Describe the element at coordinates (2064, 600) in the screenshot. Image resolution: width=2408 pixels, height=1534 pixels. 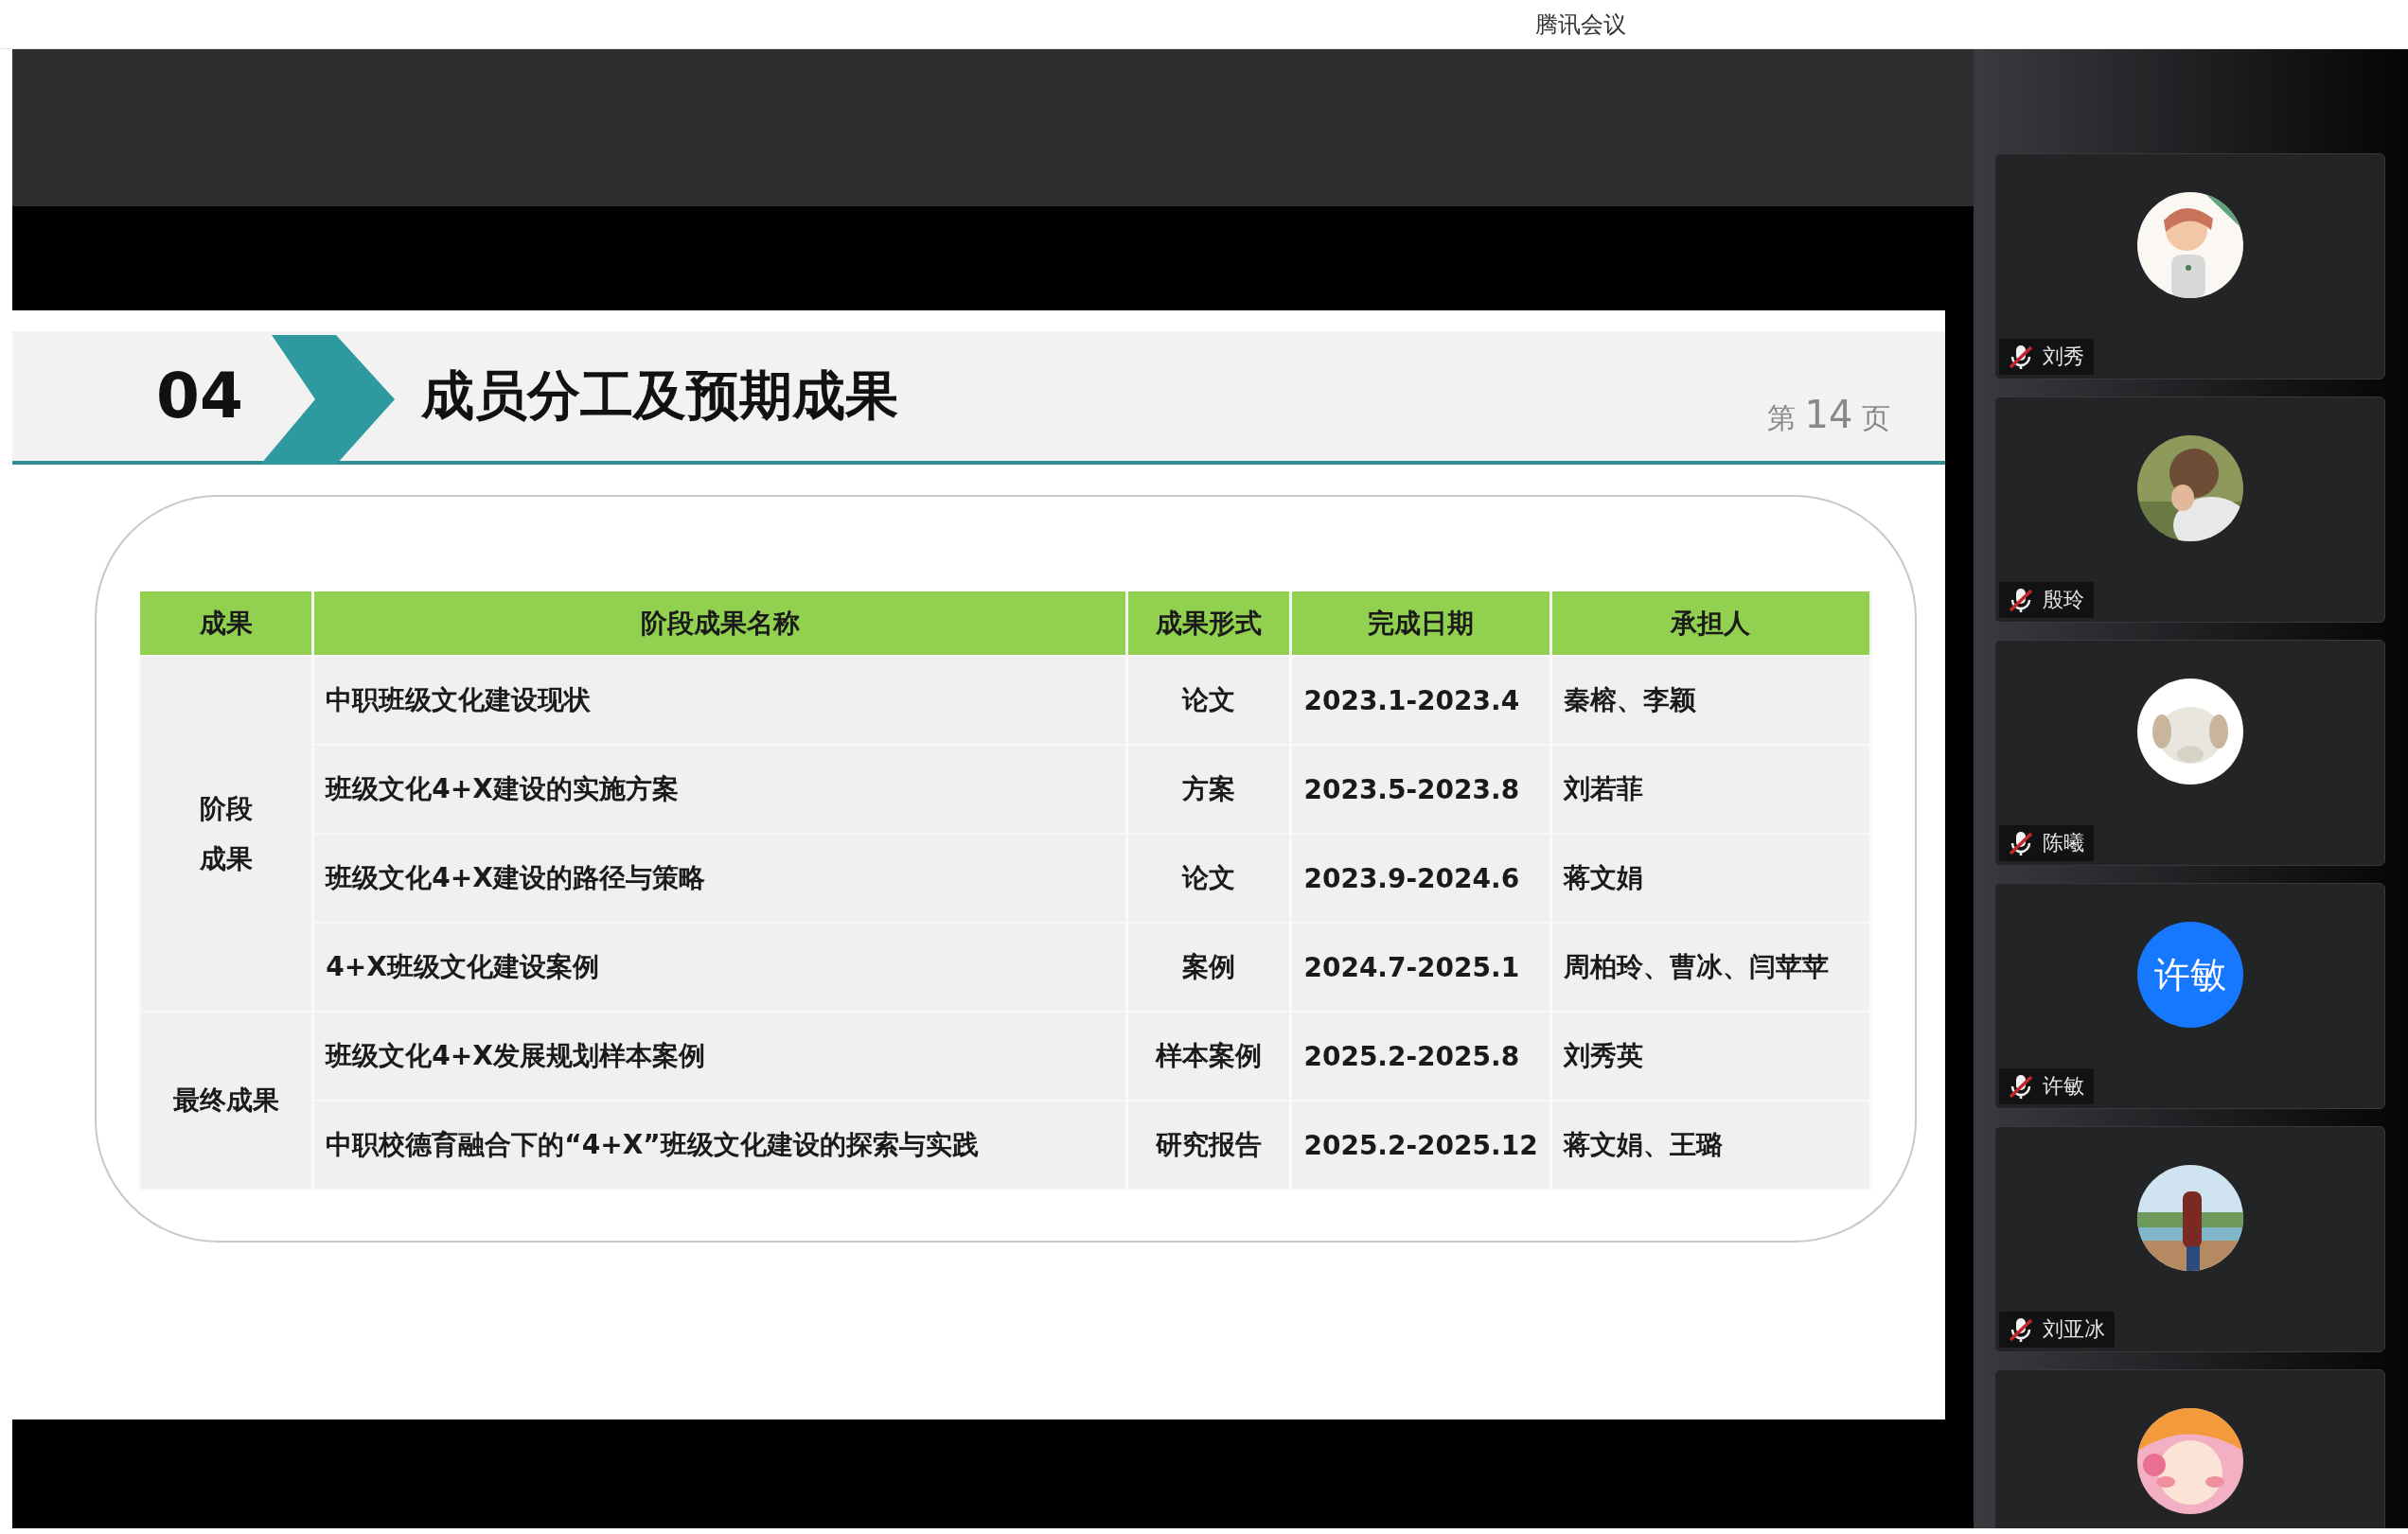
I see `participant-name: 殷玲` at that location.